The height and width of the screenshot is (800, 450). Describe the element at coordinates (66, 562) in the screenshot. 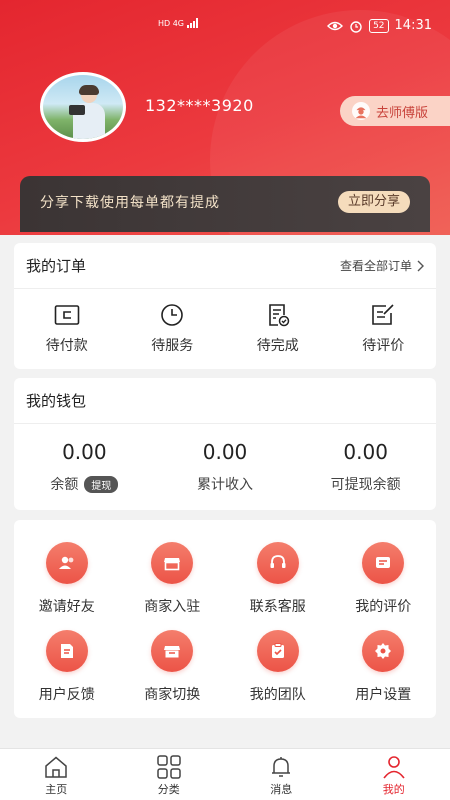

I see `users-icon` at that location.